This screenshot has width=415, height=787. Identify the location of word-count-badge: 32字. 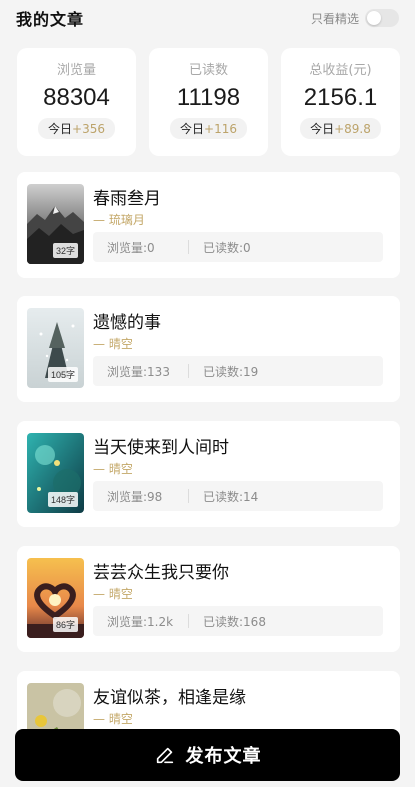
(65, 250).